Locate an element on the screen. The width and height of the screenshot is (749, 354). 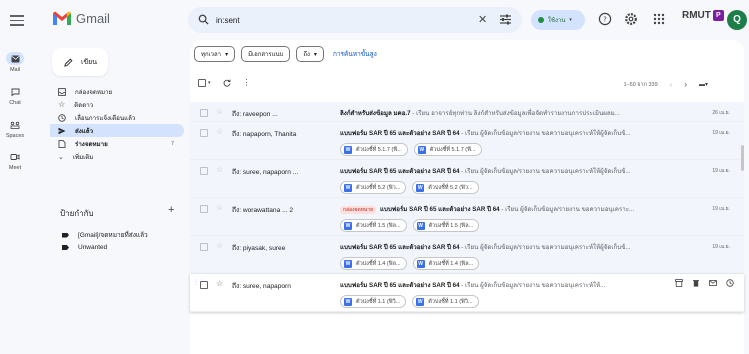
search-icon is located at coordinates (203, 19).